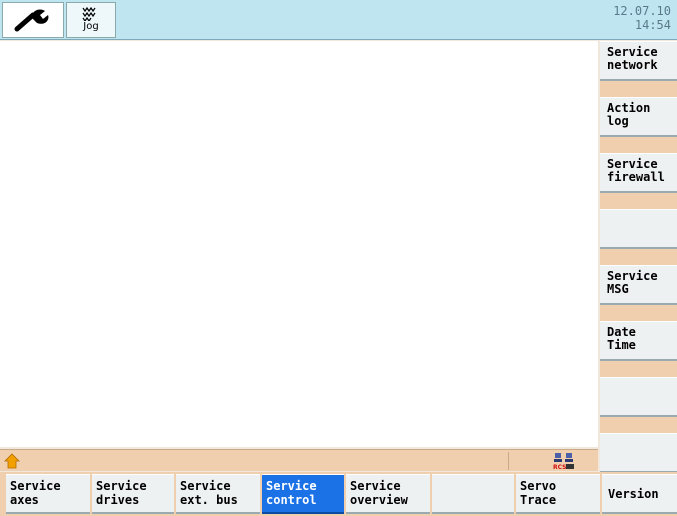 The image size is (677, 516). I want to click on date-time-display: 12.07.10 14:54, so click(642, 18).